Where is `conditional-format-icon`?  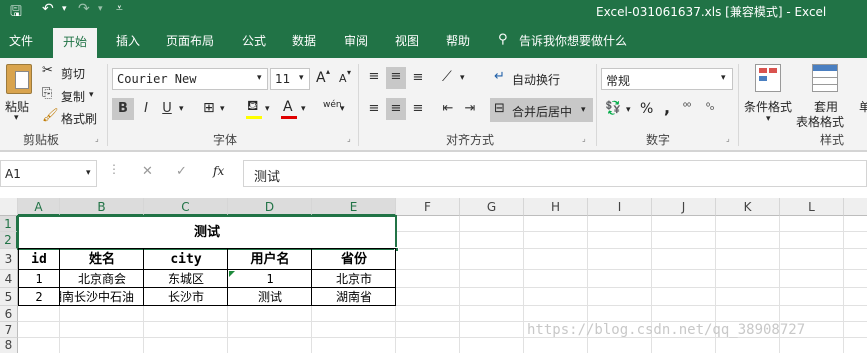 conditional-format-icon is located at coordinates (768, 78).